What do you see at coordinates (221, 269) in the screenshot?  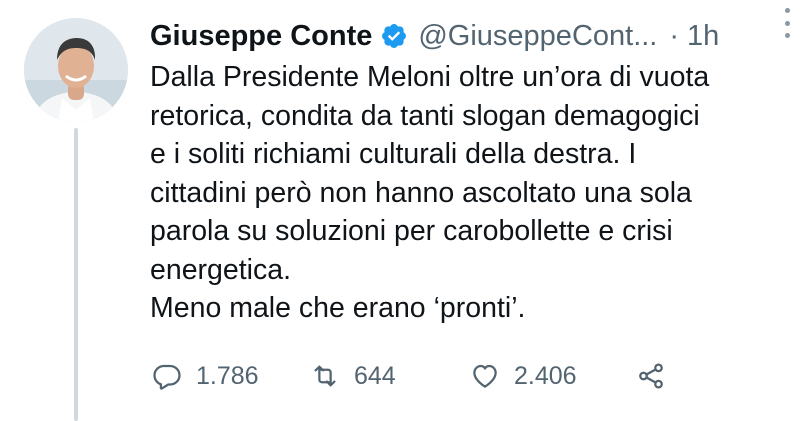 I see `tweet-text-line: energetica.` at bounding box center [221, 269].